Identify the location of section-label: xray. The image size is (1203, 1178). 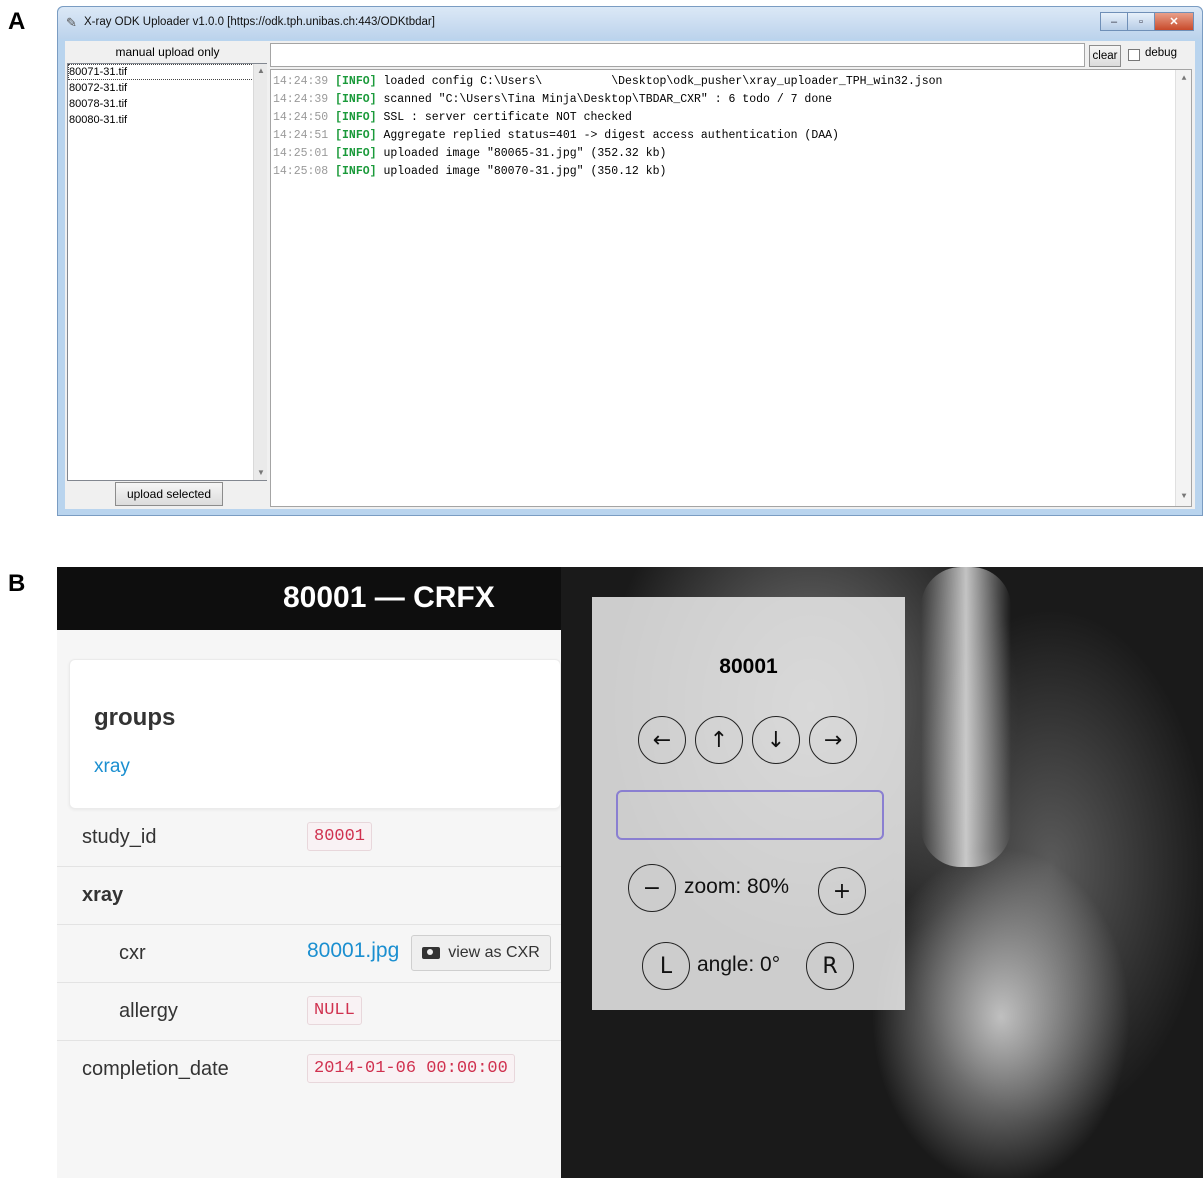
(103, 895).